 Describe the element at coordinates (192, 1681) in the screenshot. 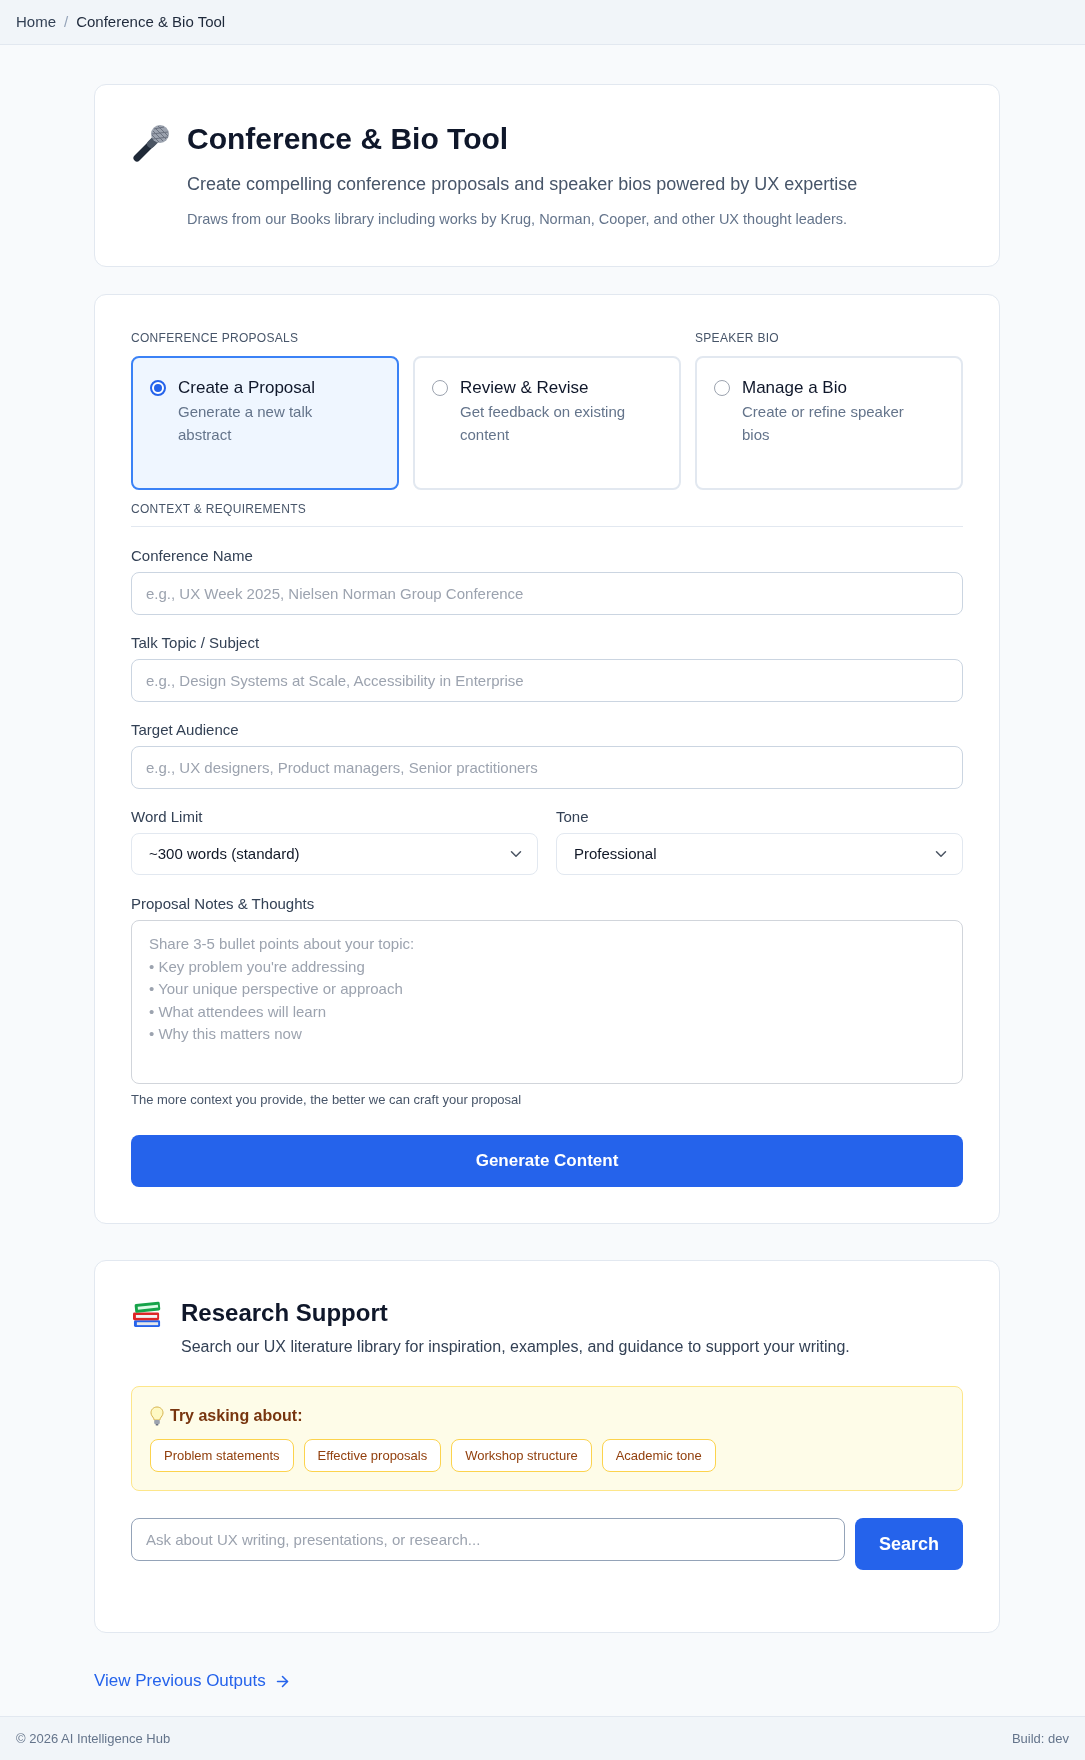

I see `view-previous-outputs-link: View Previous Outputs` at that location.